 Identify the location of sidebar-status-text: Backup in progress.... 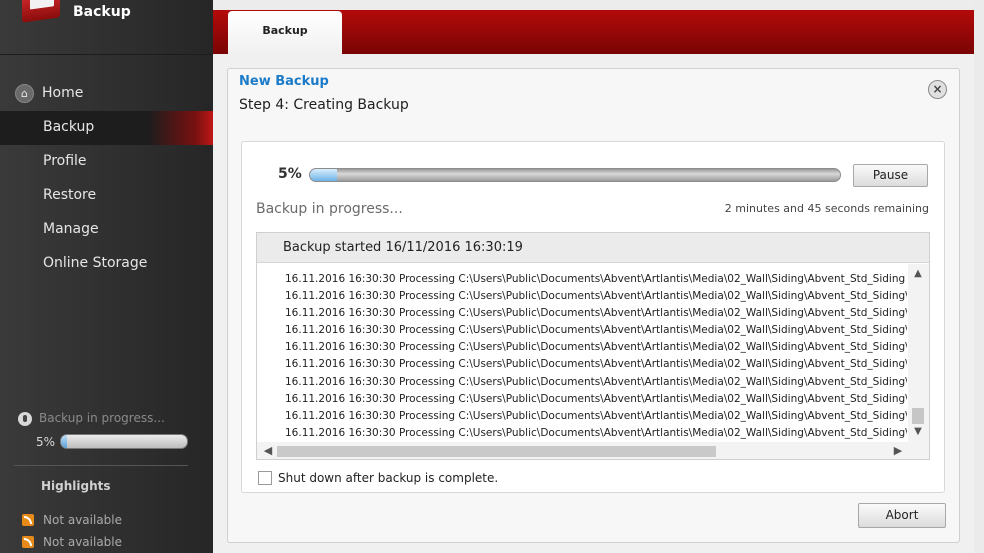
(102, 418).